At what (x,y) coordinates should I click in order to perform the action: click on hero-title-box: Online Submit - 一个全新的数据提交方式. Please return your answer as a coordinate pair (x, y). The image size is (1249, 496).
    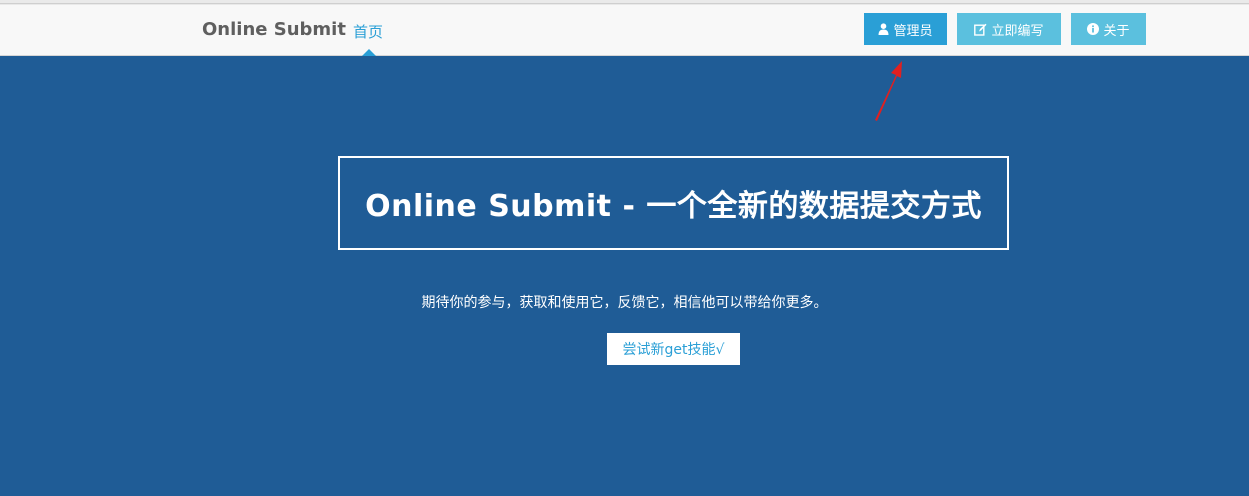
    Looking at the image, I should click on (673, 203).